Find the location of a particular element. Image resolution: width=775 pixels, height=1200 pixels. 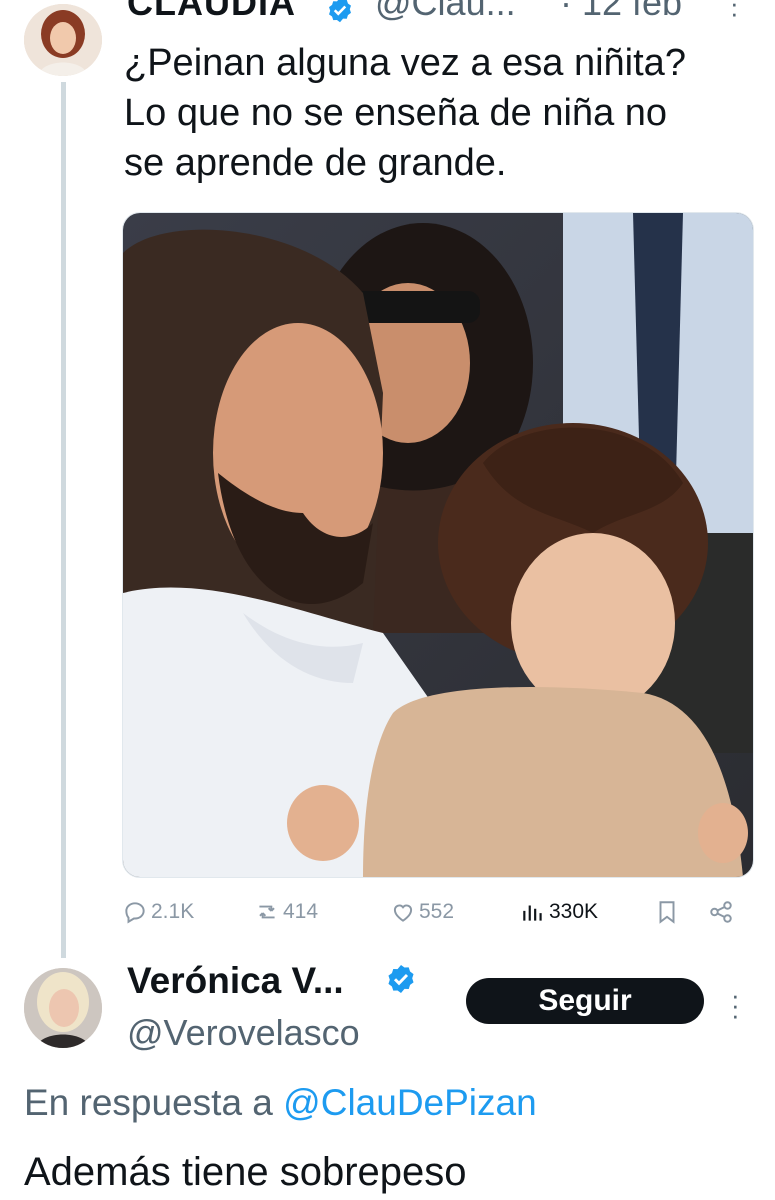

share-action is located at coordinates (722, 912).